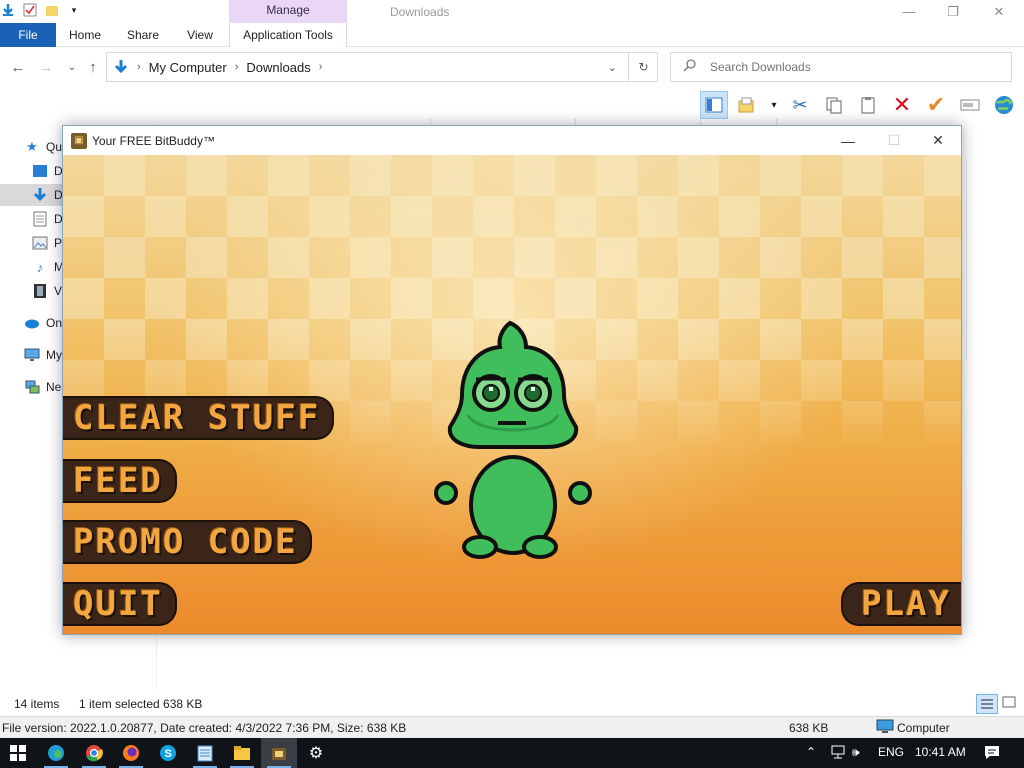  Describe the element at coordinates (74, 10) in the screenshot. I see `customize-dropdown-icon: ▾` at that location.